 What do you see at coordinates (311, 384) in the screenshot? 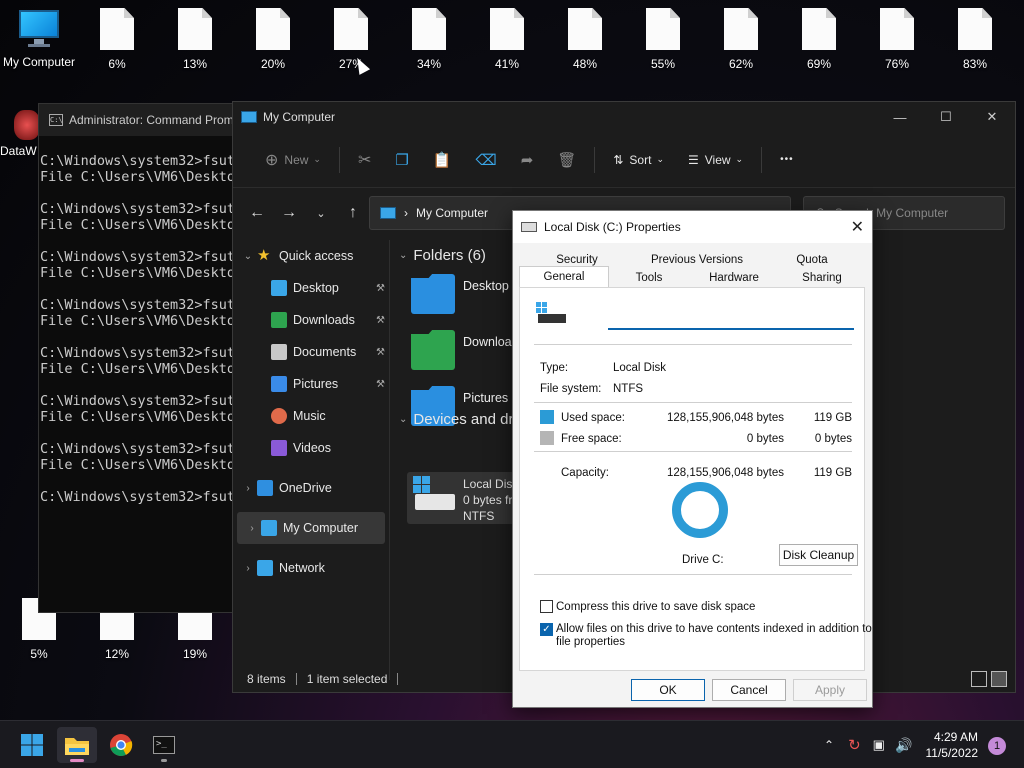
I see `sidebar-item: Pictures ⚒` at bounding box center [311, 384].